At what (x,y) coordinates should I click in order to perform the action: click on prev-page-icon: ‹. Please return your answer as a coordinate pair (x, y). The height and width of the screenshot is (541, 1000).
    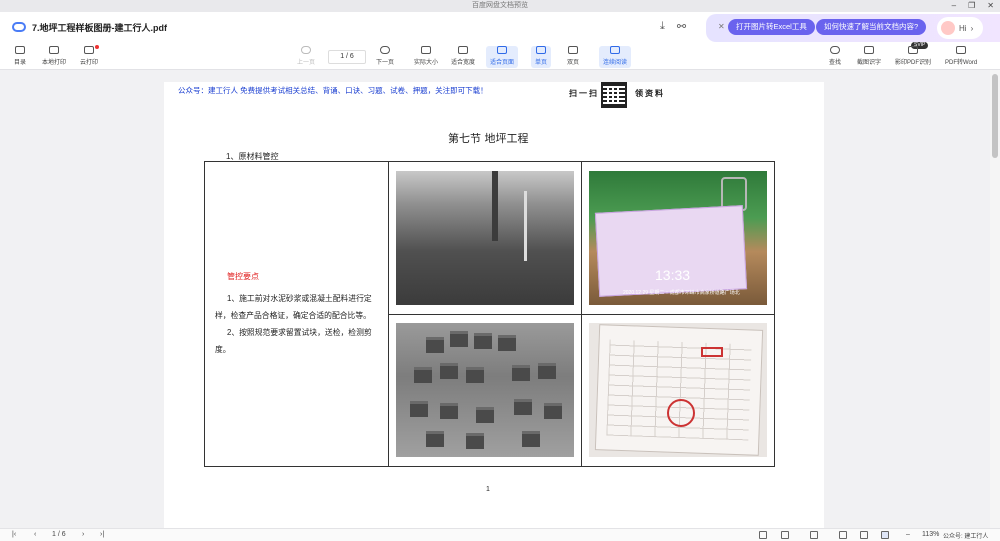
    Looking at the image, I should click on (35, 534).